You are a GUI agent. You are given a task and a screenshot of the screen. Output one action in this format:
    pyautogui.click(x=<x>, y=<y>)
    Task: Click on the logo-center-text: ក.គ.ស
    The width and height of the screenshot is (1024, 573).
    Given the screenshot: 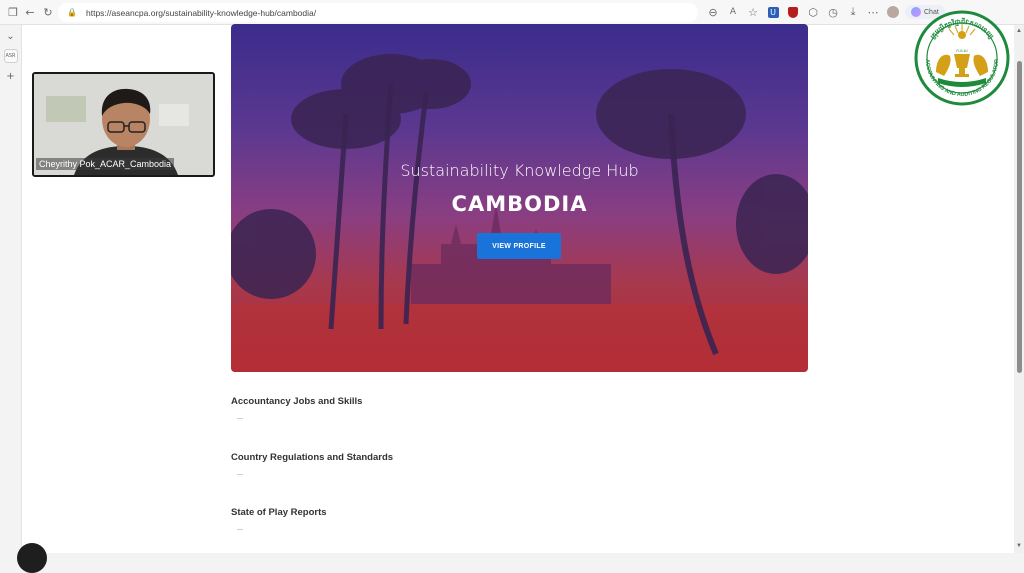 What is the action you would take?
    pyautogui.click(x=962, y=50)
    